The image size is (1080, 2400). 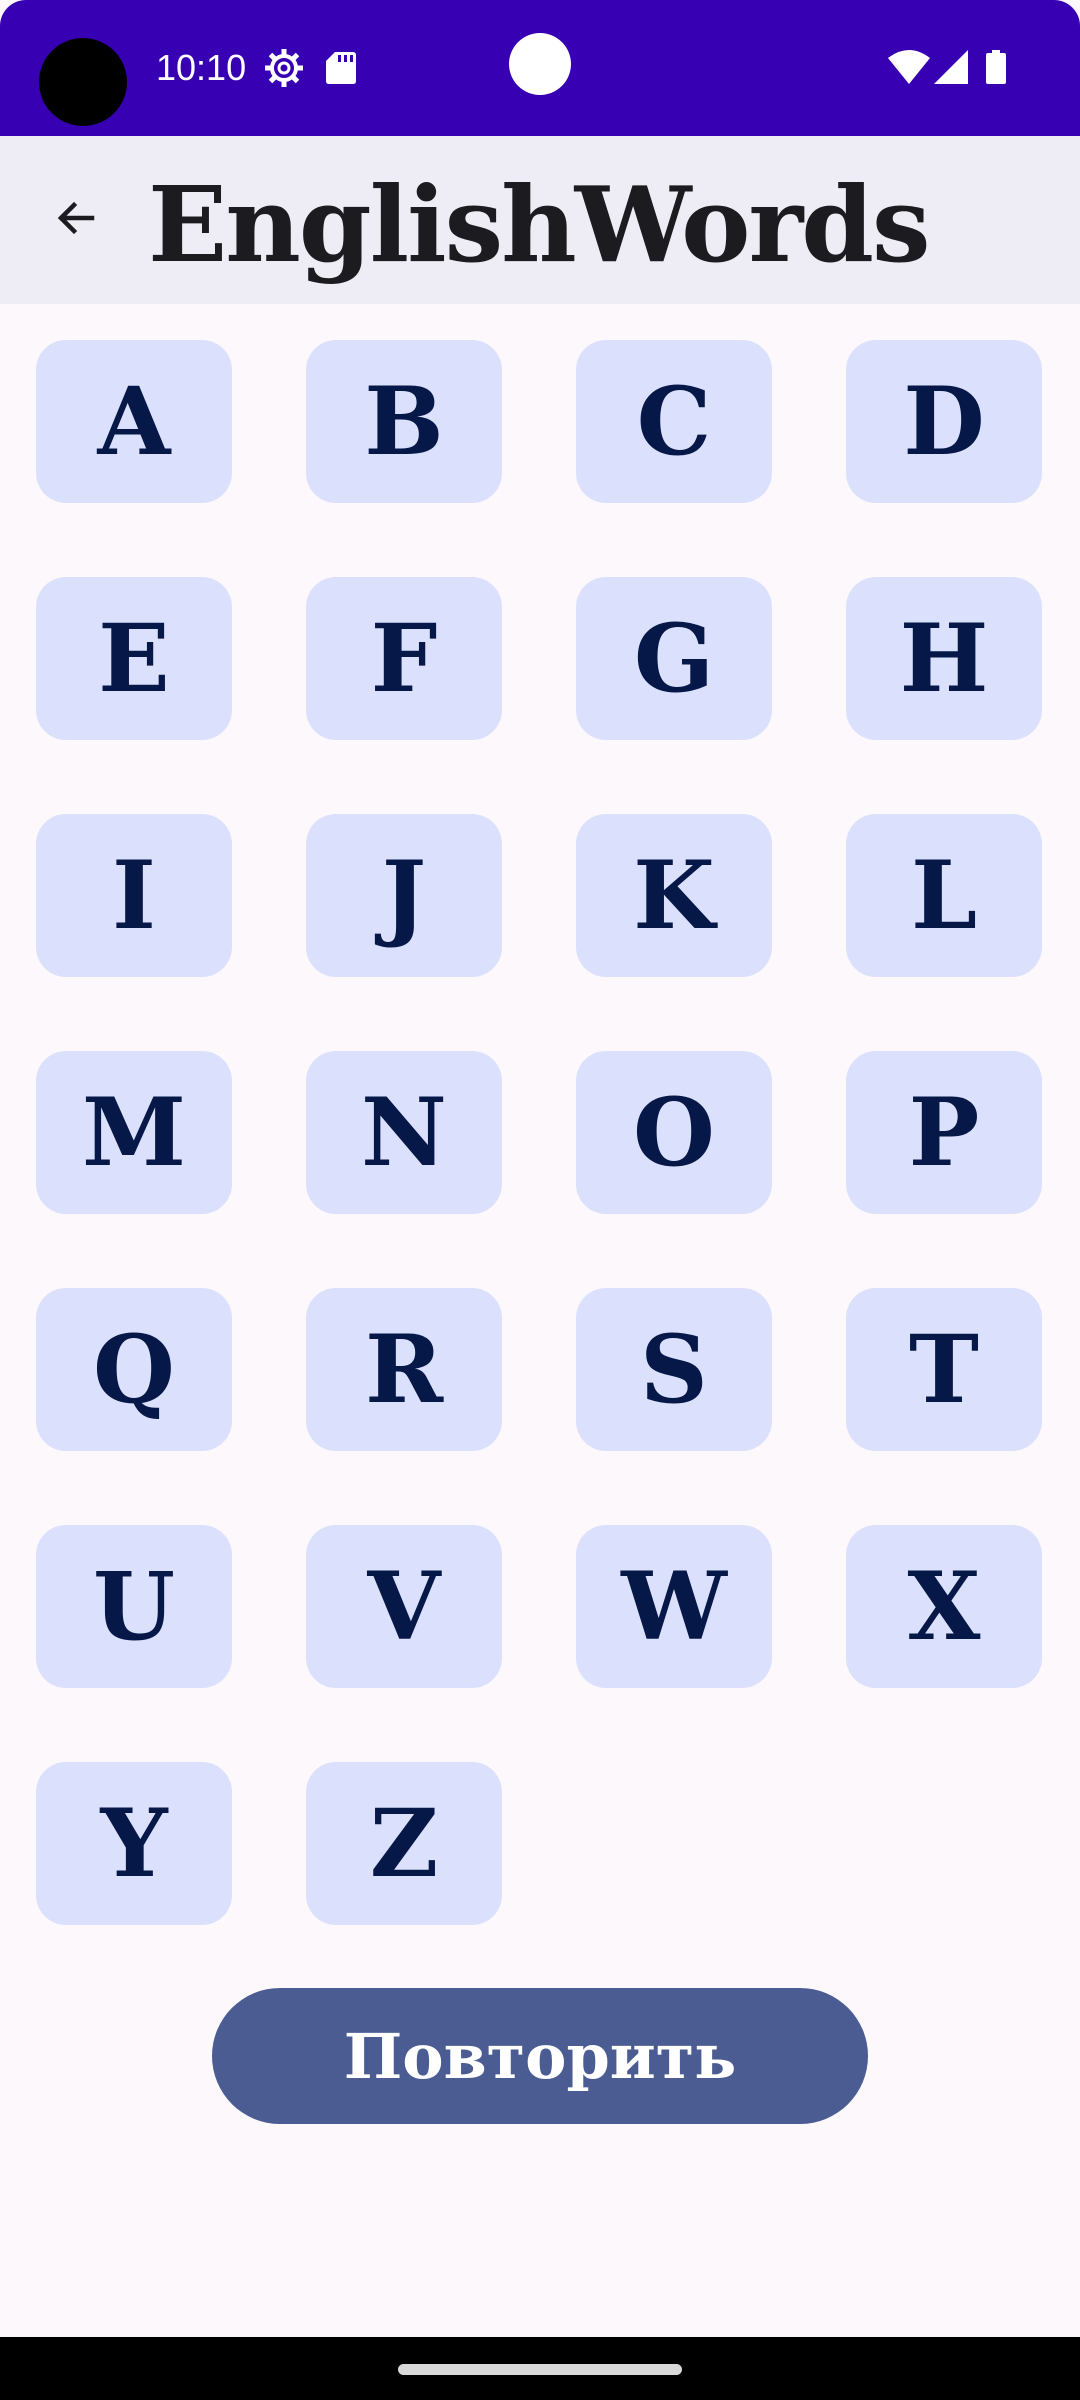 I want to click on letter-button-u: U, so click(x=134, y=1606).